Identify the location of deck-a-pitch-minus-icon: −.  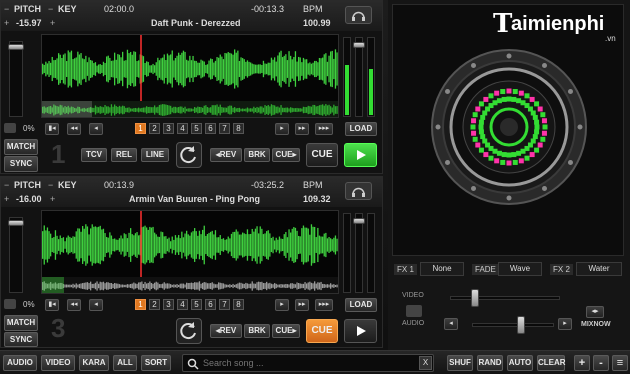
(6, 9).